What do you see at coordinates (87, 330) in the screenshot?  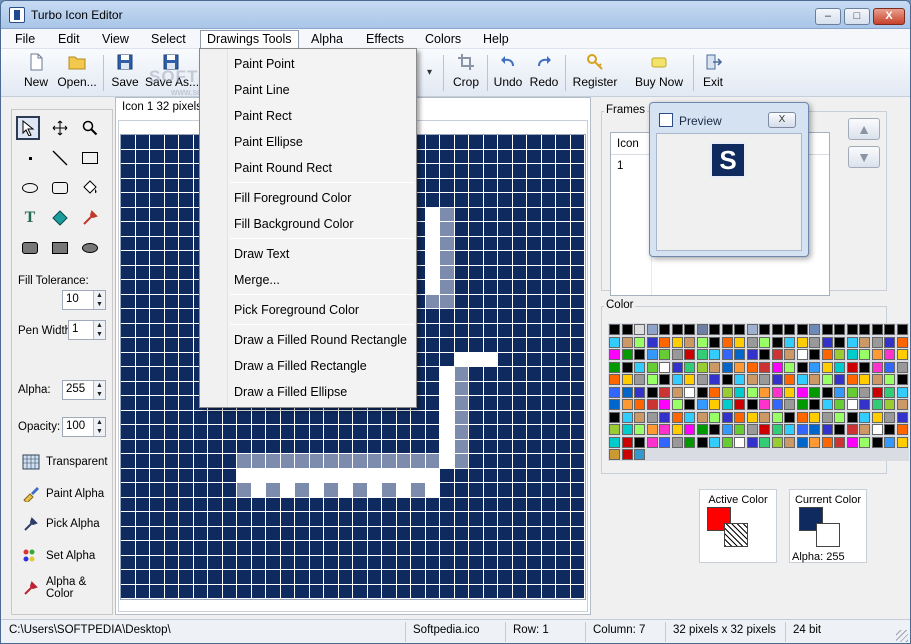 I see `pen-width-input: 1 ▲ ▼` at bounding box center [87, 330].